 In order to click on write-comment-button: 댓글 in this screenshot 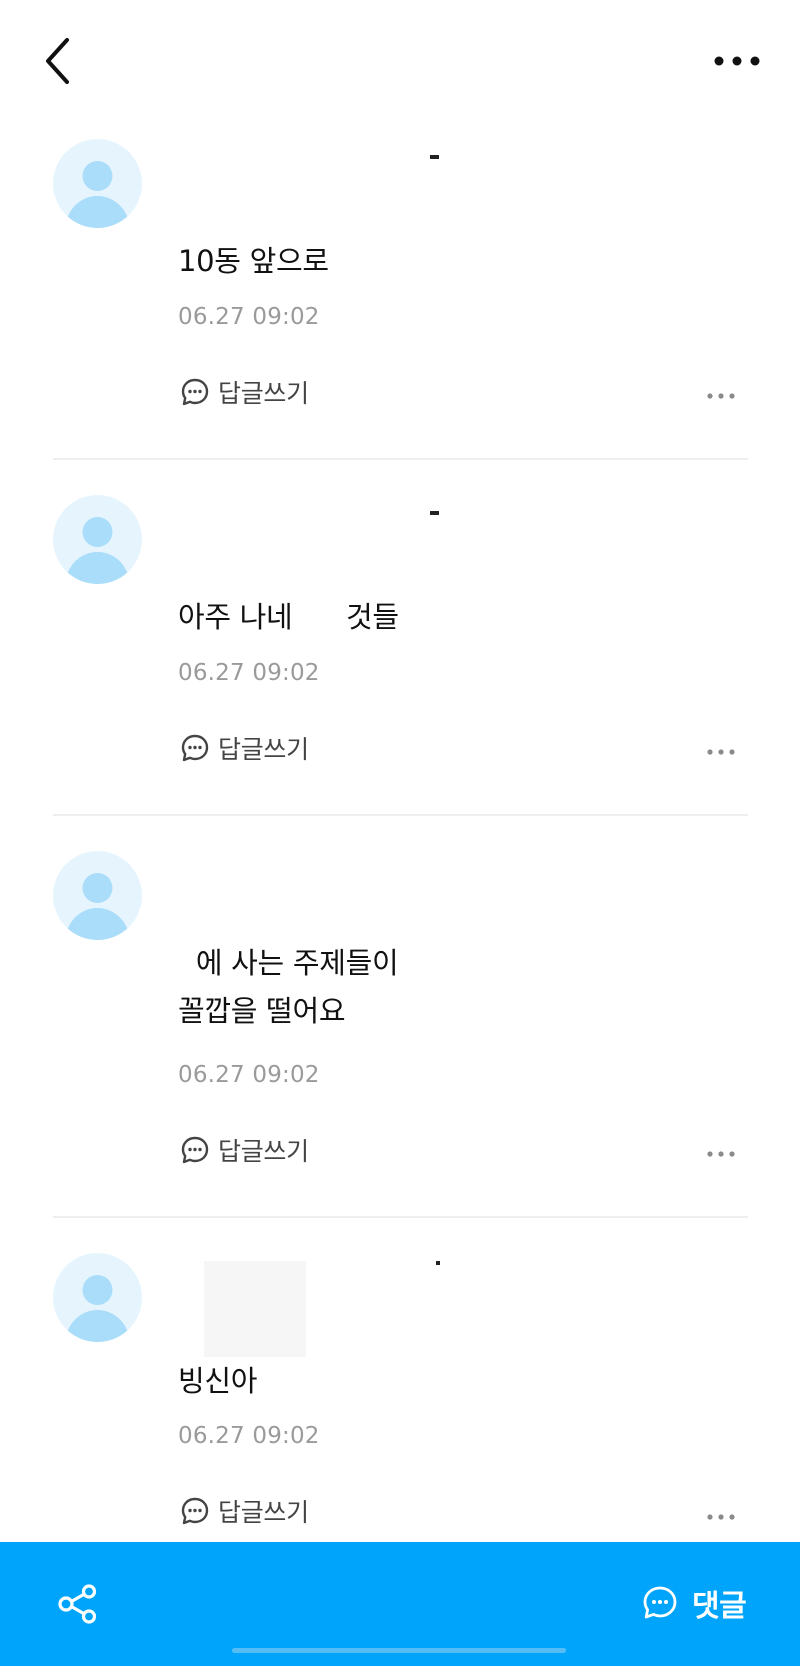, I will do `click(694, 1603)`.